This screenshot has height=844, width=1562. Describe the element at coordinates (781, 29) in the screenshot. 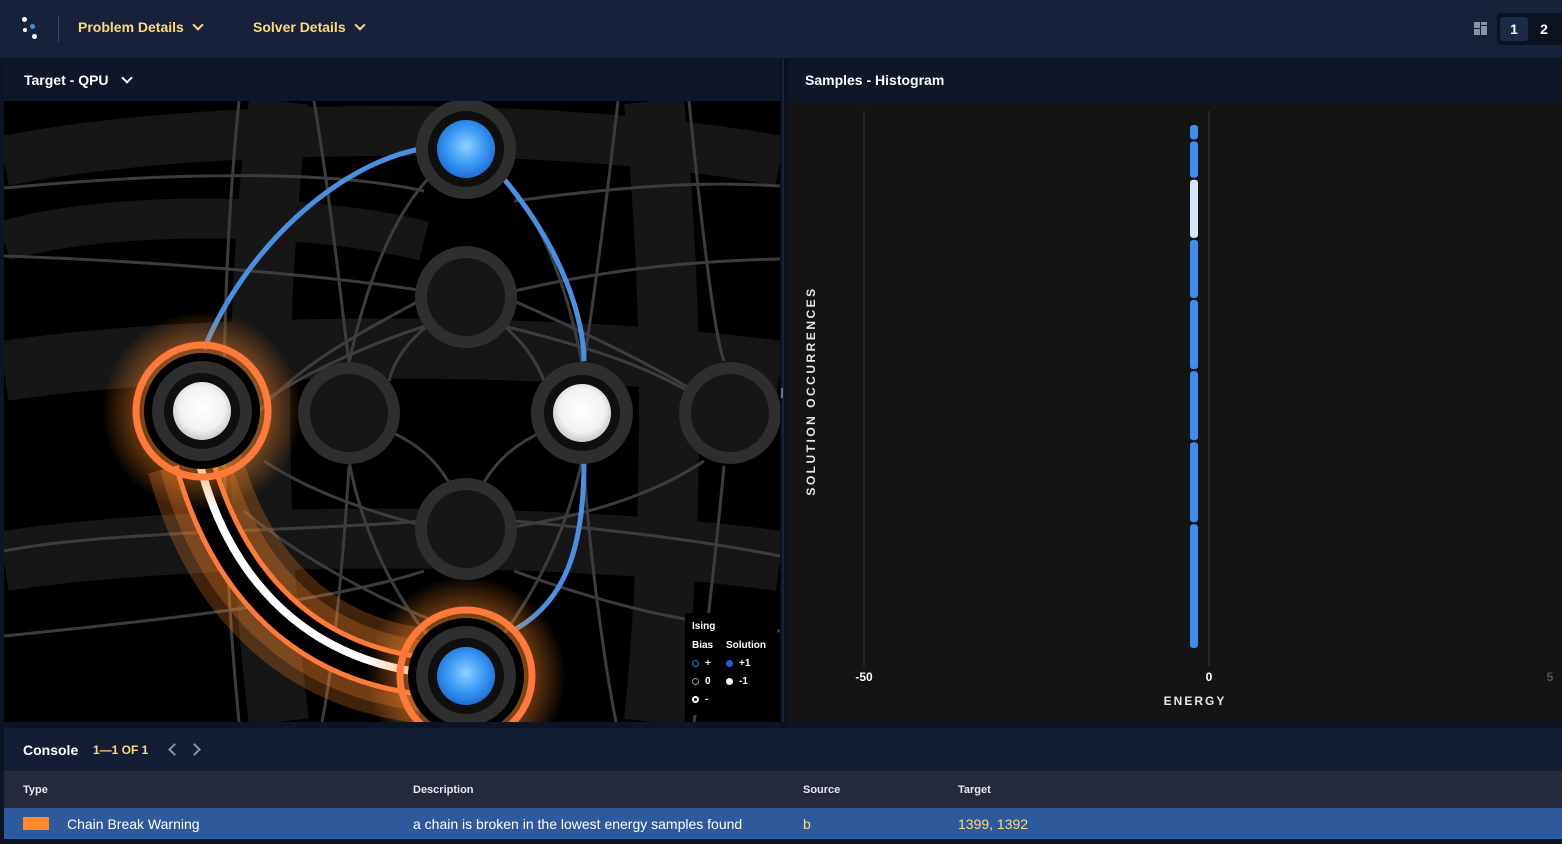

I see `top-bar: Problem Details Solver Details 1 2` at that location.